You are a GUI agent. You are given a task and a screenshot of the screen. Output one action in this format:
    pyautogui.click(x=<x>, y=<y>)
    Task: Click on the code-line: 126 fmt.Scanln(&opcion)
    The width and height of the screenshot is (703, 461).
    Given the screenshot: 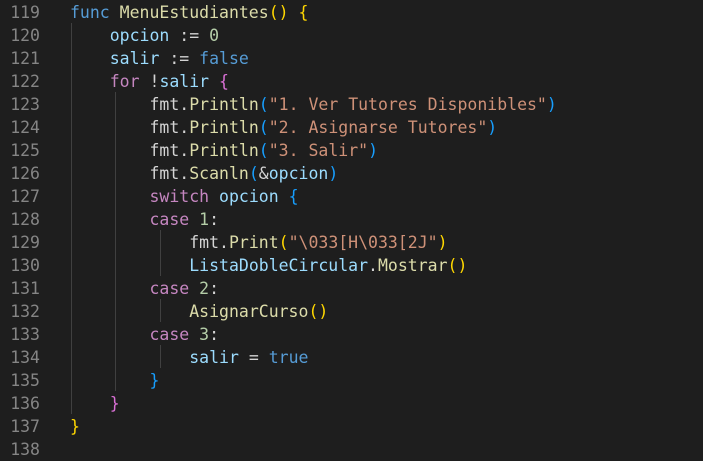 What is the action you would take?
    pyautogui.click(x=351, y=173)
    